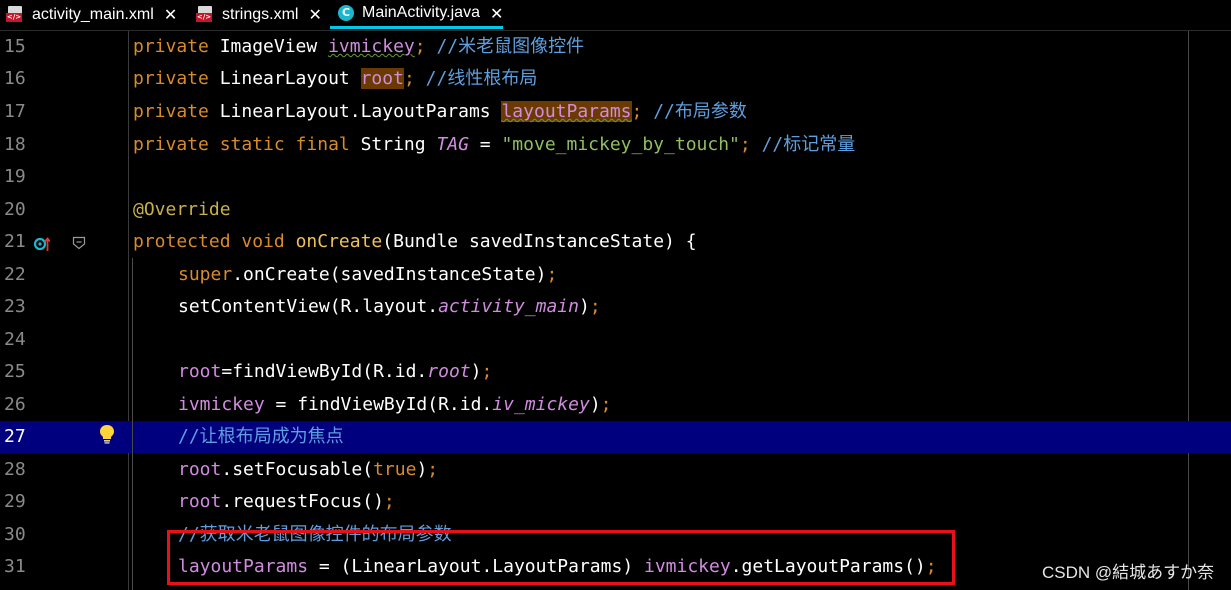 Image resolution: width=1231 pixels, height=590 pixels. I want to click on code-text: root=findViewById(R.id.root);, so click(335, 372).